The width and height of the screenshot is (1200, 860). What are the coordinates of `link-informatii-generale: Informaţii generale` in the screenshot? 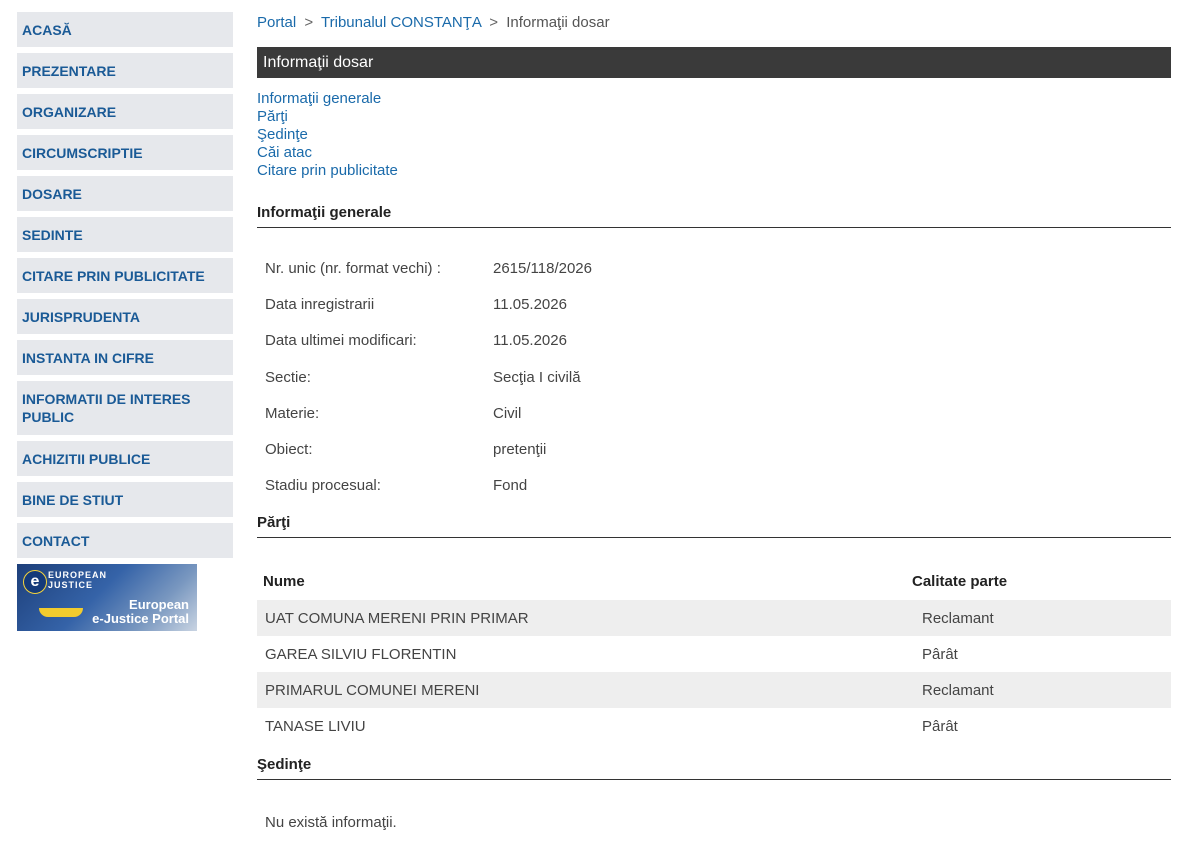 It's located at (714, 99).